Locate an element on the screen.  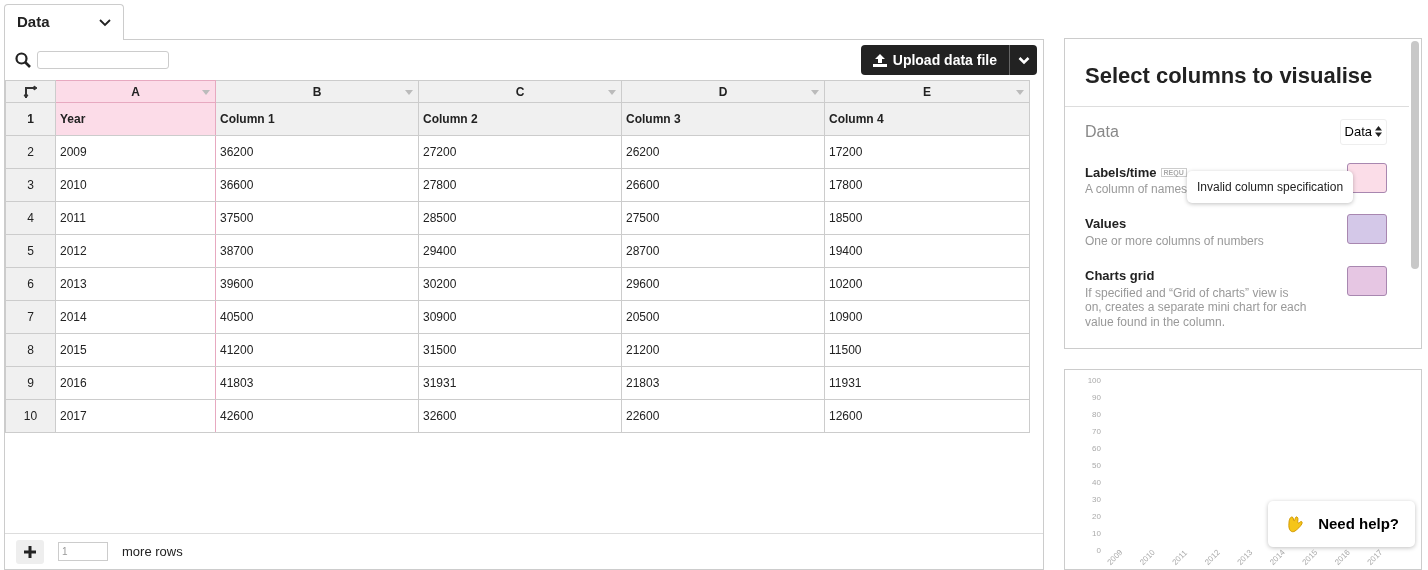
row-number: 3 is located at coordinates (30, 185).